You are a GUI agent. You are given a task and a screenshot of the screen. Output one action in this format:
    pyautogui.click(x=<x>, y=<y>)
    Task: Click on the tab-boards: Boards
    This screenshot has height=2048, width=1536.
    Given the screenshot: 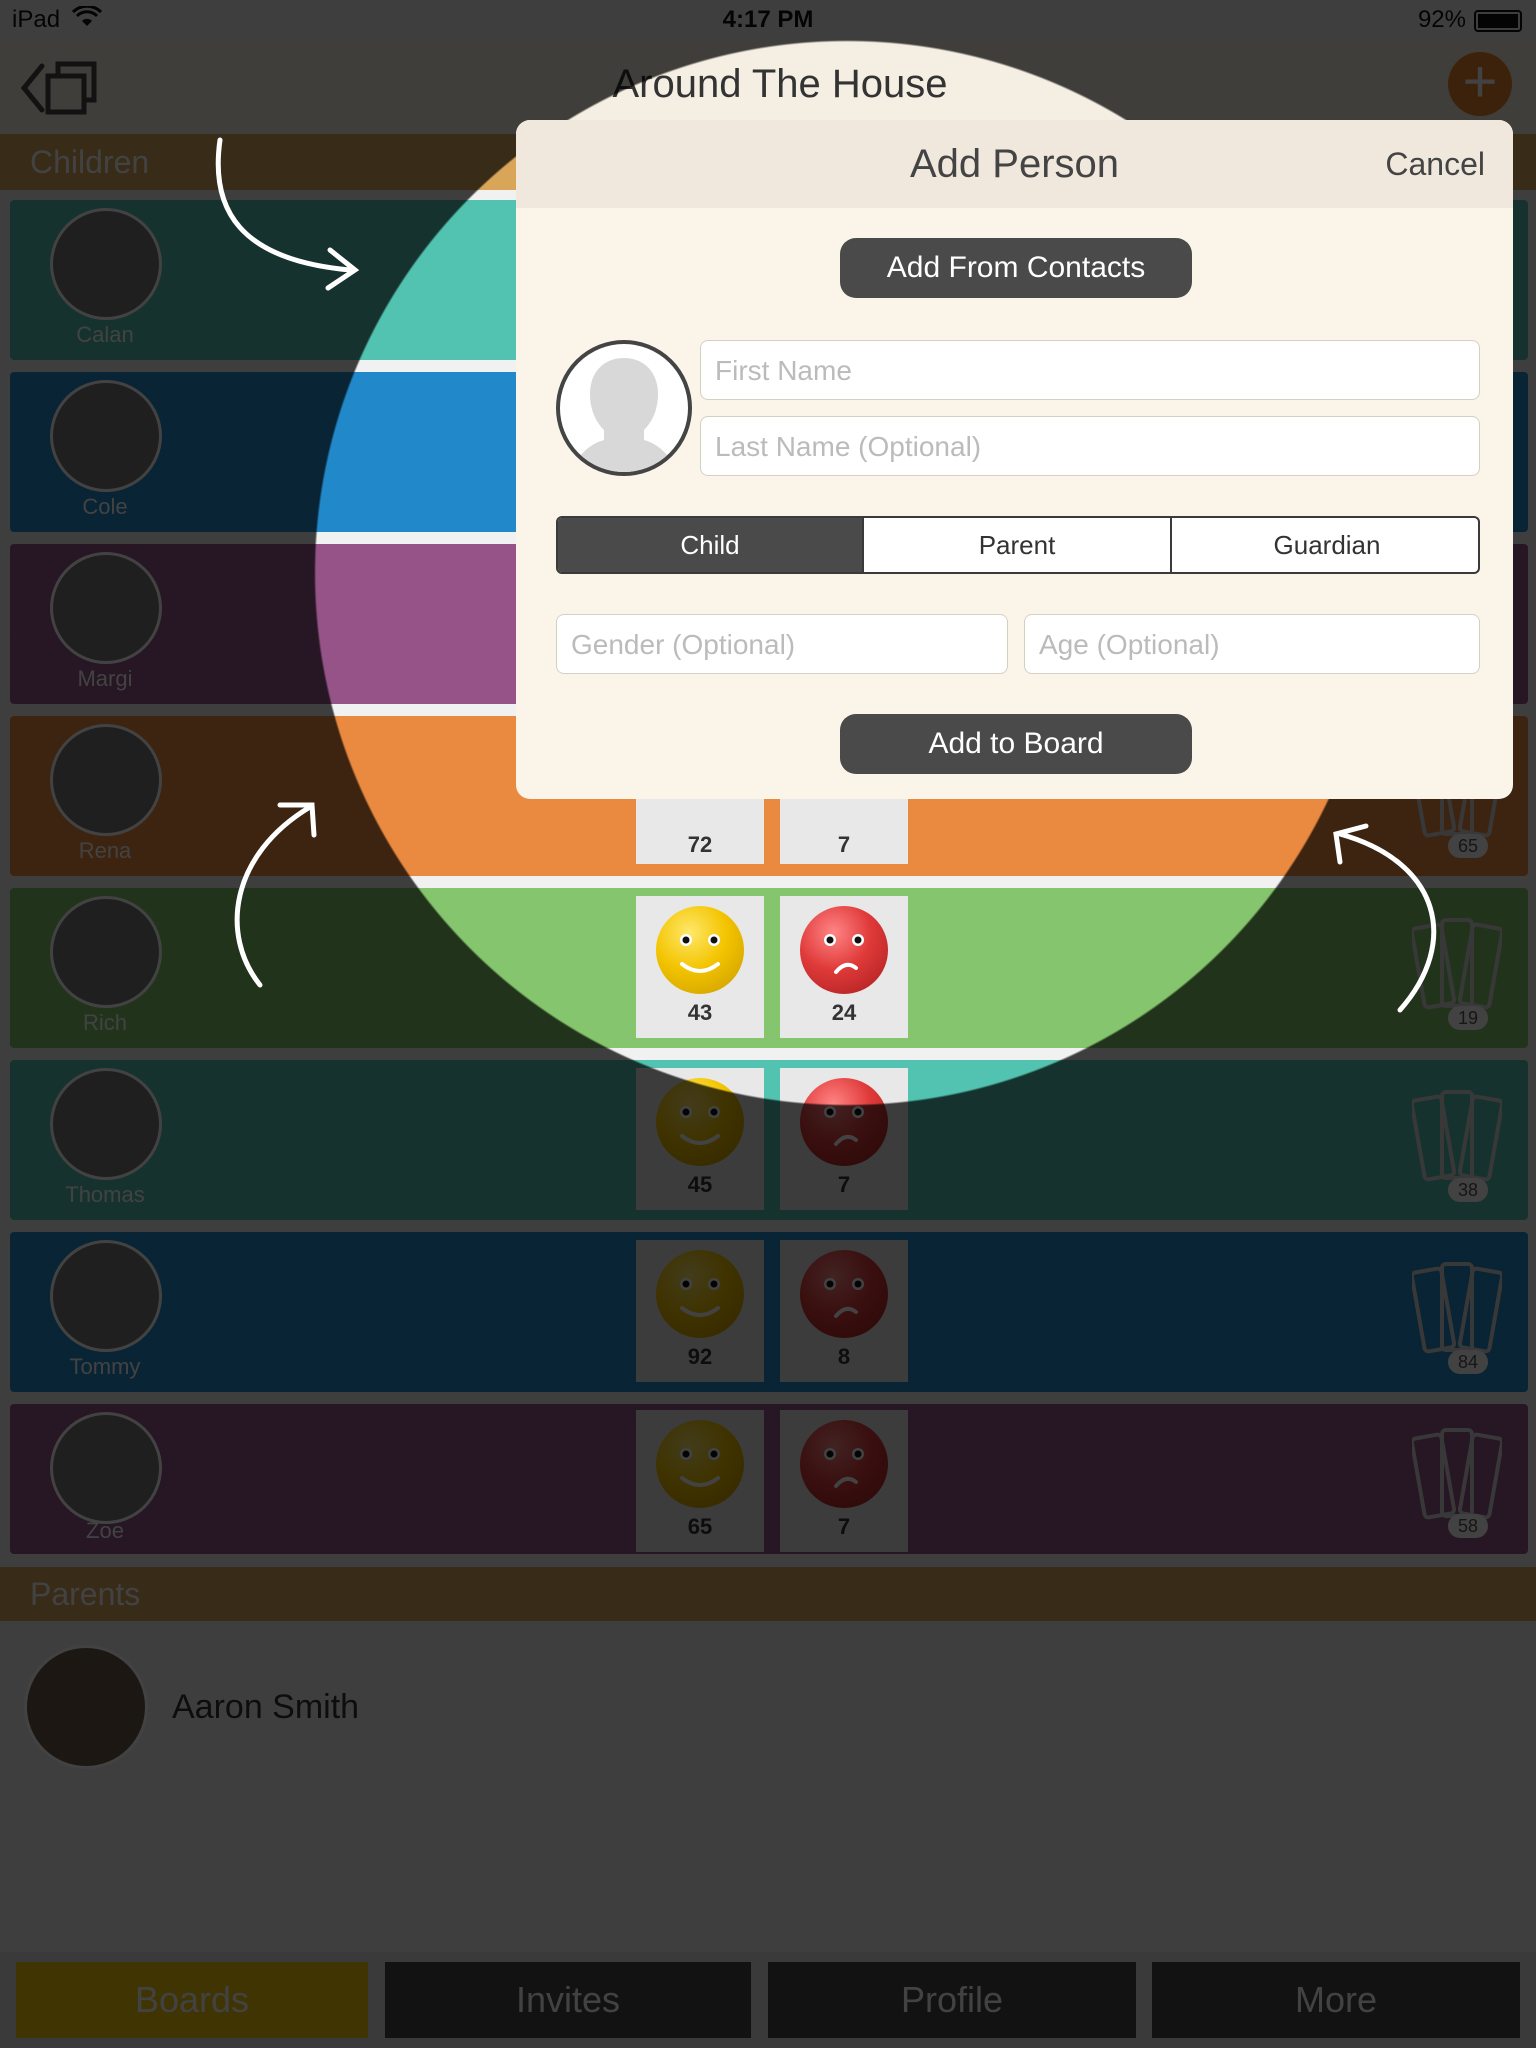 What is the action you would take?
    pyautogui.click(x=192, y=2000)
    